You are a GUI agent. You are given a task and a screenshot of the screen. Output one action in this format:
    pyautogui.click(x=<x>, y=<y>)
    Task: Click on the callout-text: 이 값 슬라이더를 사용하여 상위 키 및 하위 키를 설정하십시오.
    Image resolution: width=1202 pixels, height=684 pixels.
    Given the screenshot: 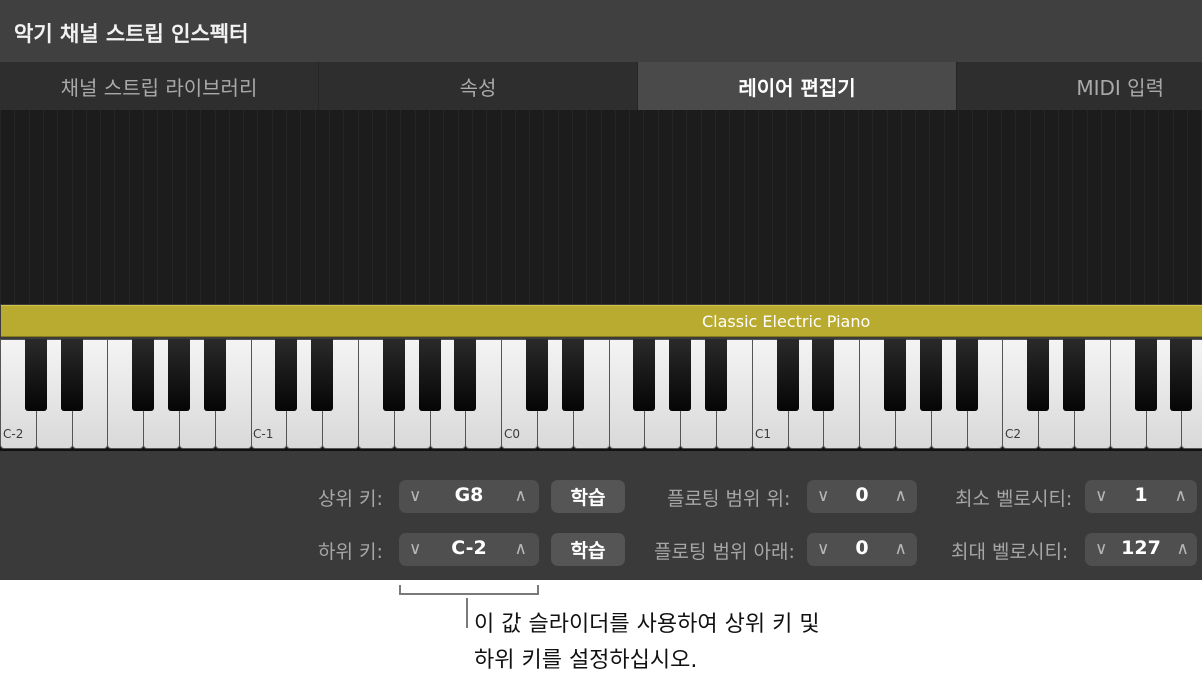 What is the action you would take?
    pyautogui.click(x=647, y=643)
    